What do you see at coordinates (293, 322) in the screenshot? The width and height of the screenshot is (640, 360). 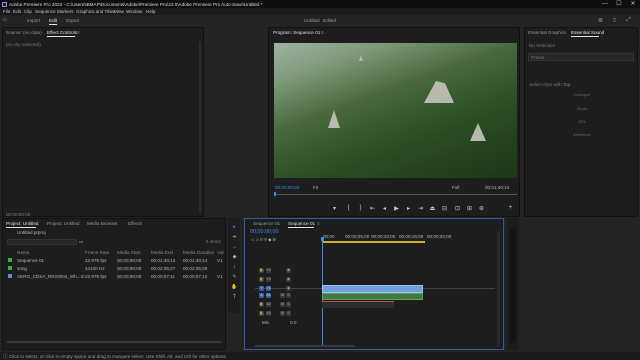 I see `mix-value: 0.0` at bounding box center [293, 322].